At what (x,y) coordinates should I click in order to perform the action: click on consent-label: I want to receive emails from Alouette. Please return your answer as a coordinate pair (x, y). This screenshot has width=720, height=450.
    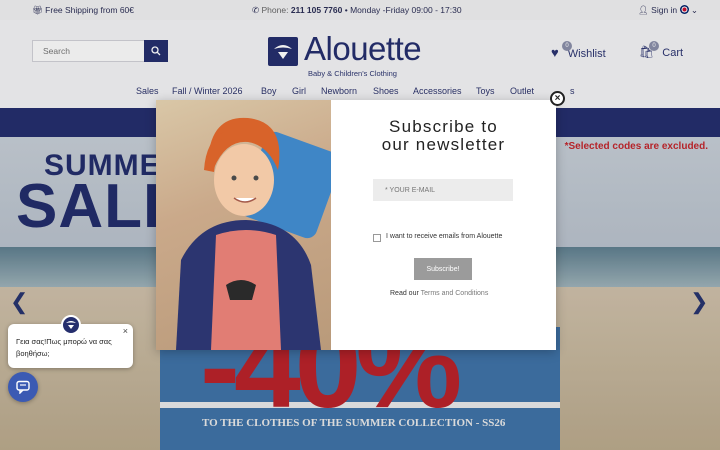
    Looking at the image, I should click on (444, 236).